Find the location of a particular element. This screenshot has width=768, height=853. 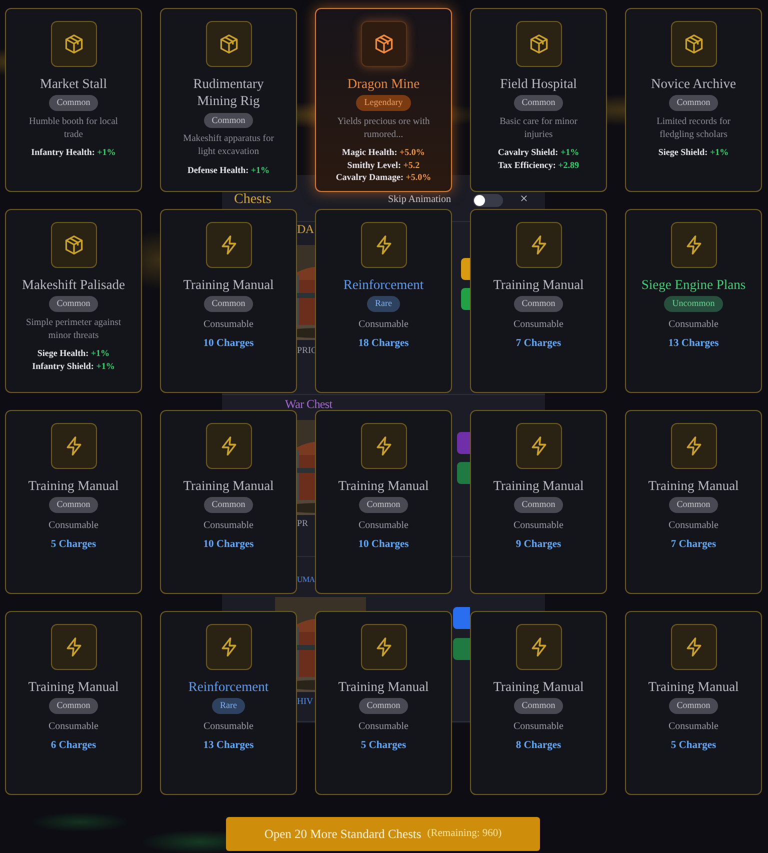

item-name: Makeshift Palisade is located at coordinates (73, 285).